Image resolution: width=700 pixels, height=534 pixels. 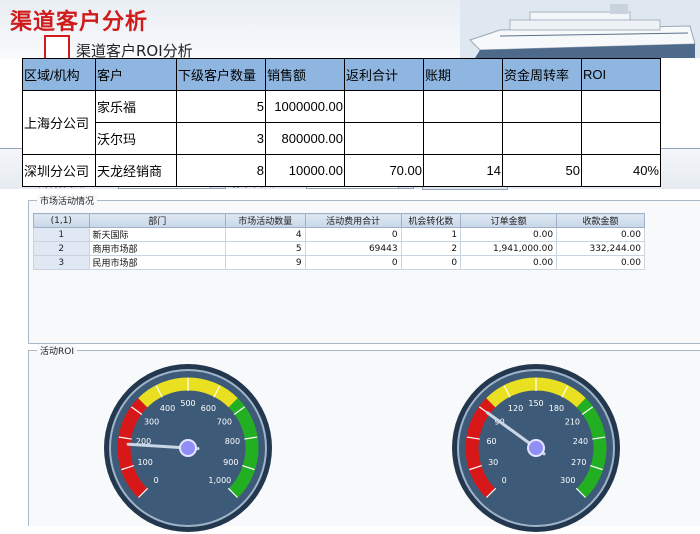 I want to click on roi-cell: 40%, so click(x=621, y=170).